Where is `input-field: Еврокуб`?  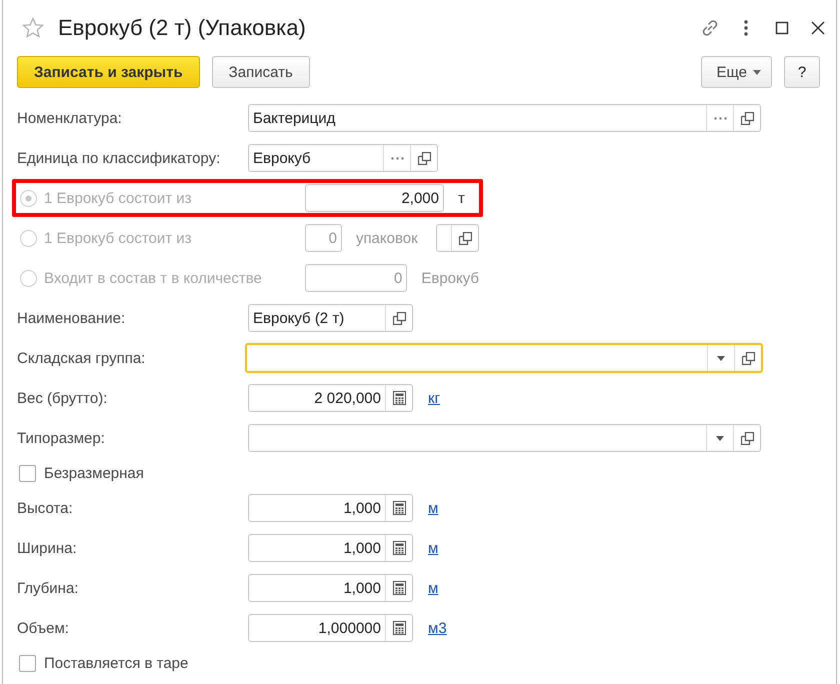
input-field: Еврокуб is located at coordinates (343, 158).